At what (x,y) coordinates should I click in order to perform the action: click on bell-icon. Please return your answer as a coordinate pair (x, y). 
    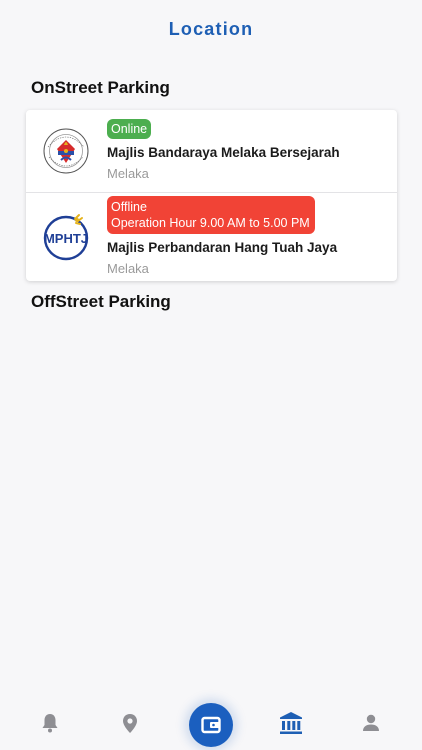
    Looking at the image, I should click on (50, 723).